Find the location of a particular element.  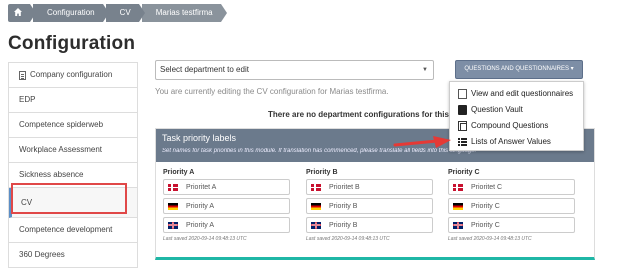

input-value: Prioritet A is located at coordinates (201, 187).